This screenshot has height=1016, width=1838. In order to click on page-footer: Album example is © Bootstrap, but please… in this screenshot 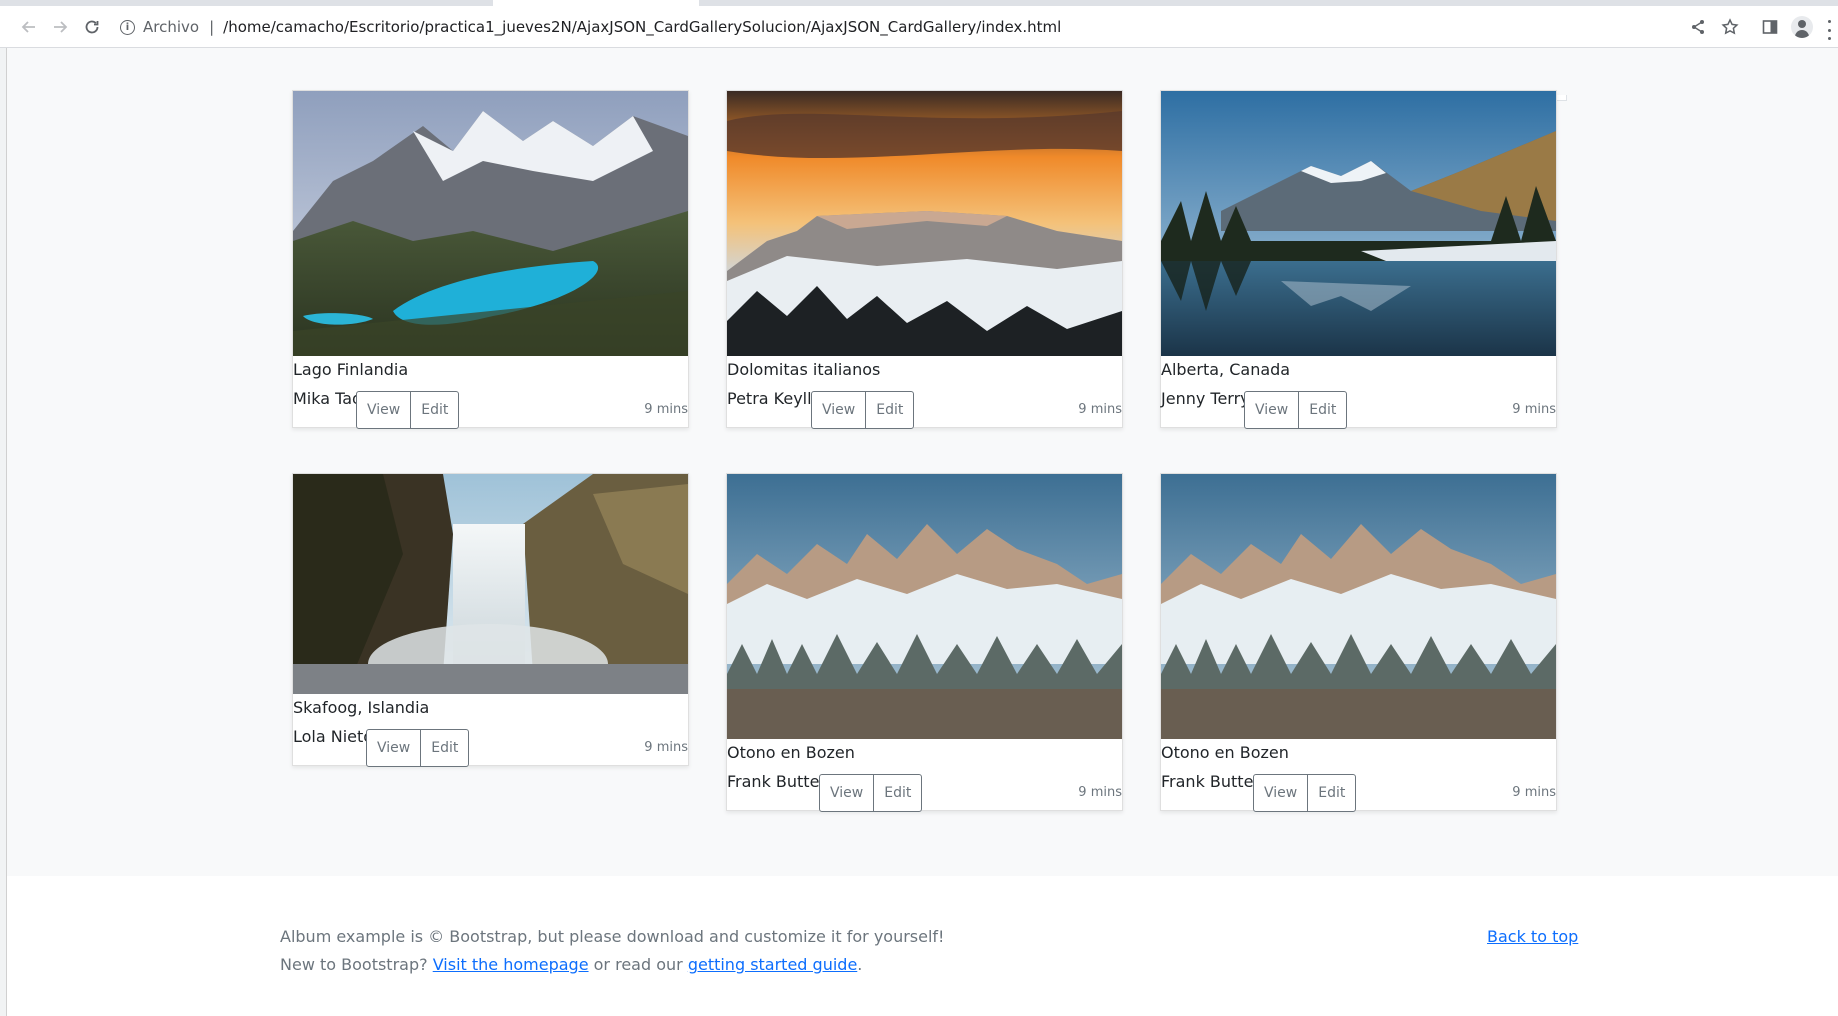, I will do `click(922, 946)`.